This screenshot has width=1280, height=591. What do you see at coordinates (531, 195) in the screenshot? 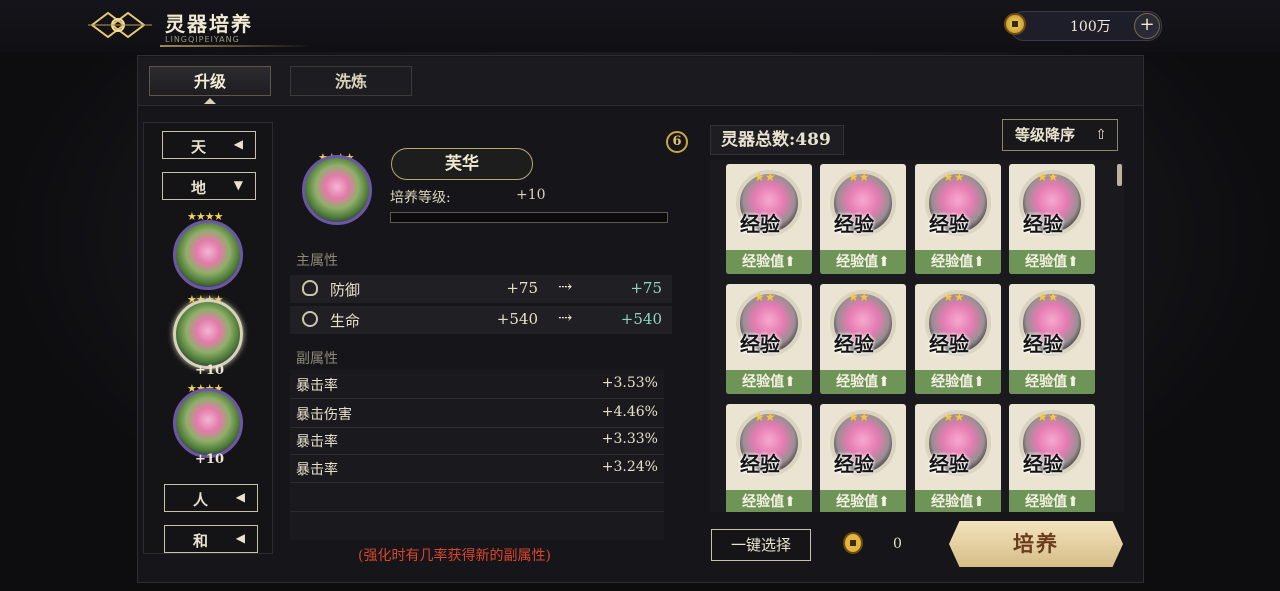
I see `level-value: +10` at bounding box center [531, 195].